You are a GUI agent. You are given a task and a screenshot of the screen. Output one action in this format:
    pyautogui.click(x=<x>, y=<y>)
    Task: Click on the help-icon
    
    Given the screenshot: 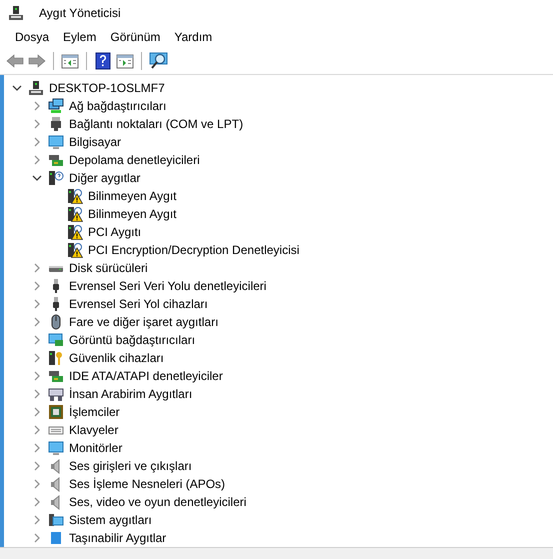 What is the action you would take?
    pyautogui.click(x=103, y=61)
    